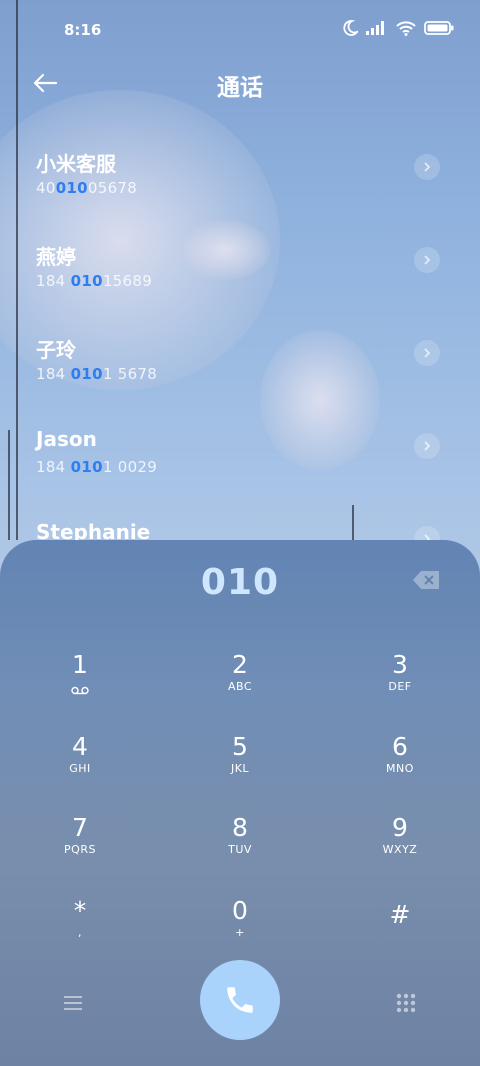 The image size is (480, 1066). I want to click on battery-icon, so click(439, 28).